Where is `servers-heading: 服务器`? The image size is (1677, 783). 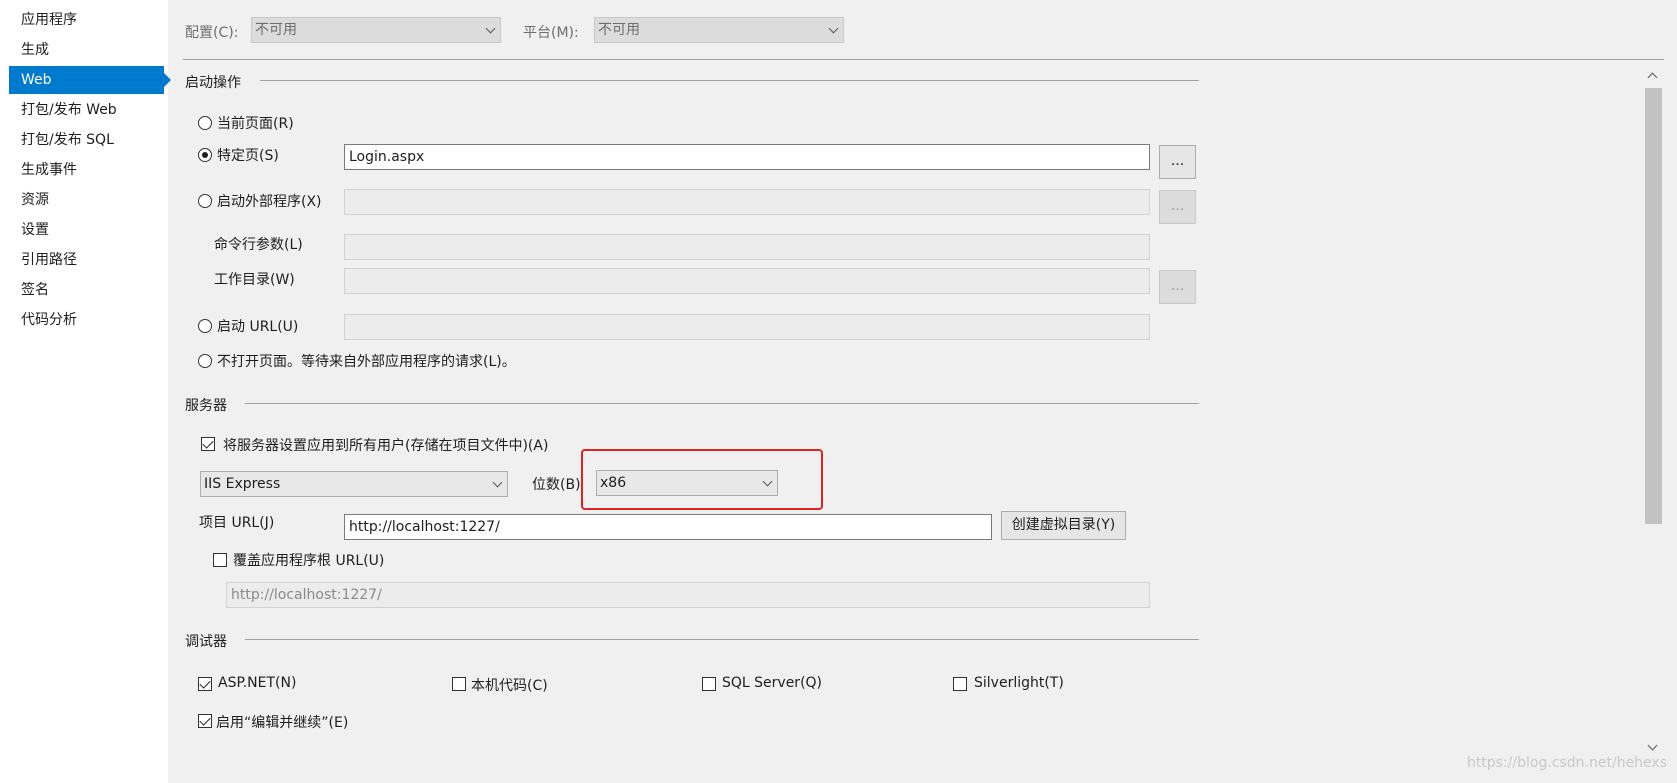 servers-heading: 服务器 is located at coordinates (206, 406).